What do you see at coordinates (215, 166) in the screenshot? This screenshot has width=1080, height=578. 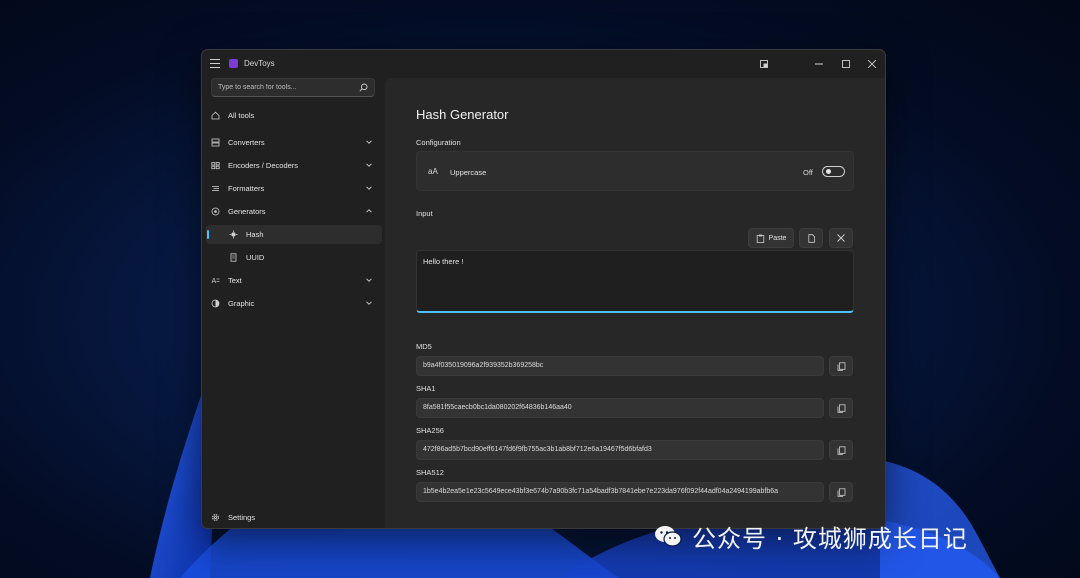 I see `encoders-icon` at bounding box center [215, 166].